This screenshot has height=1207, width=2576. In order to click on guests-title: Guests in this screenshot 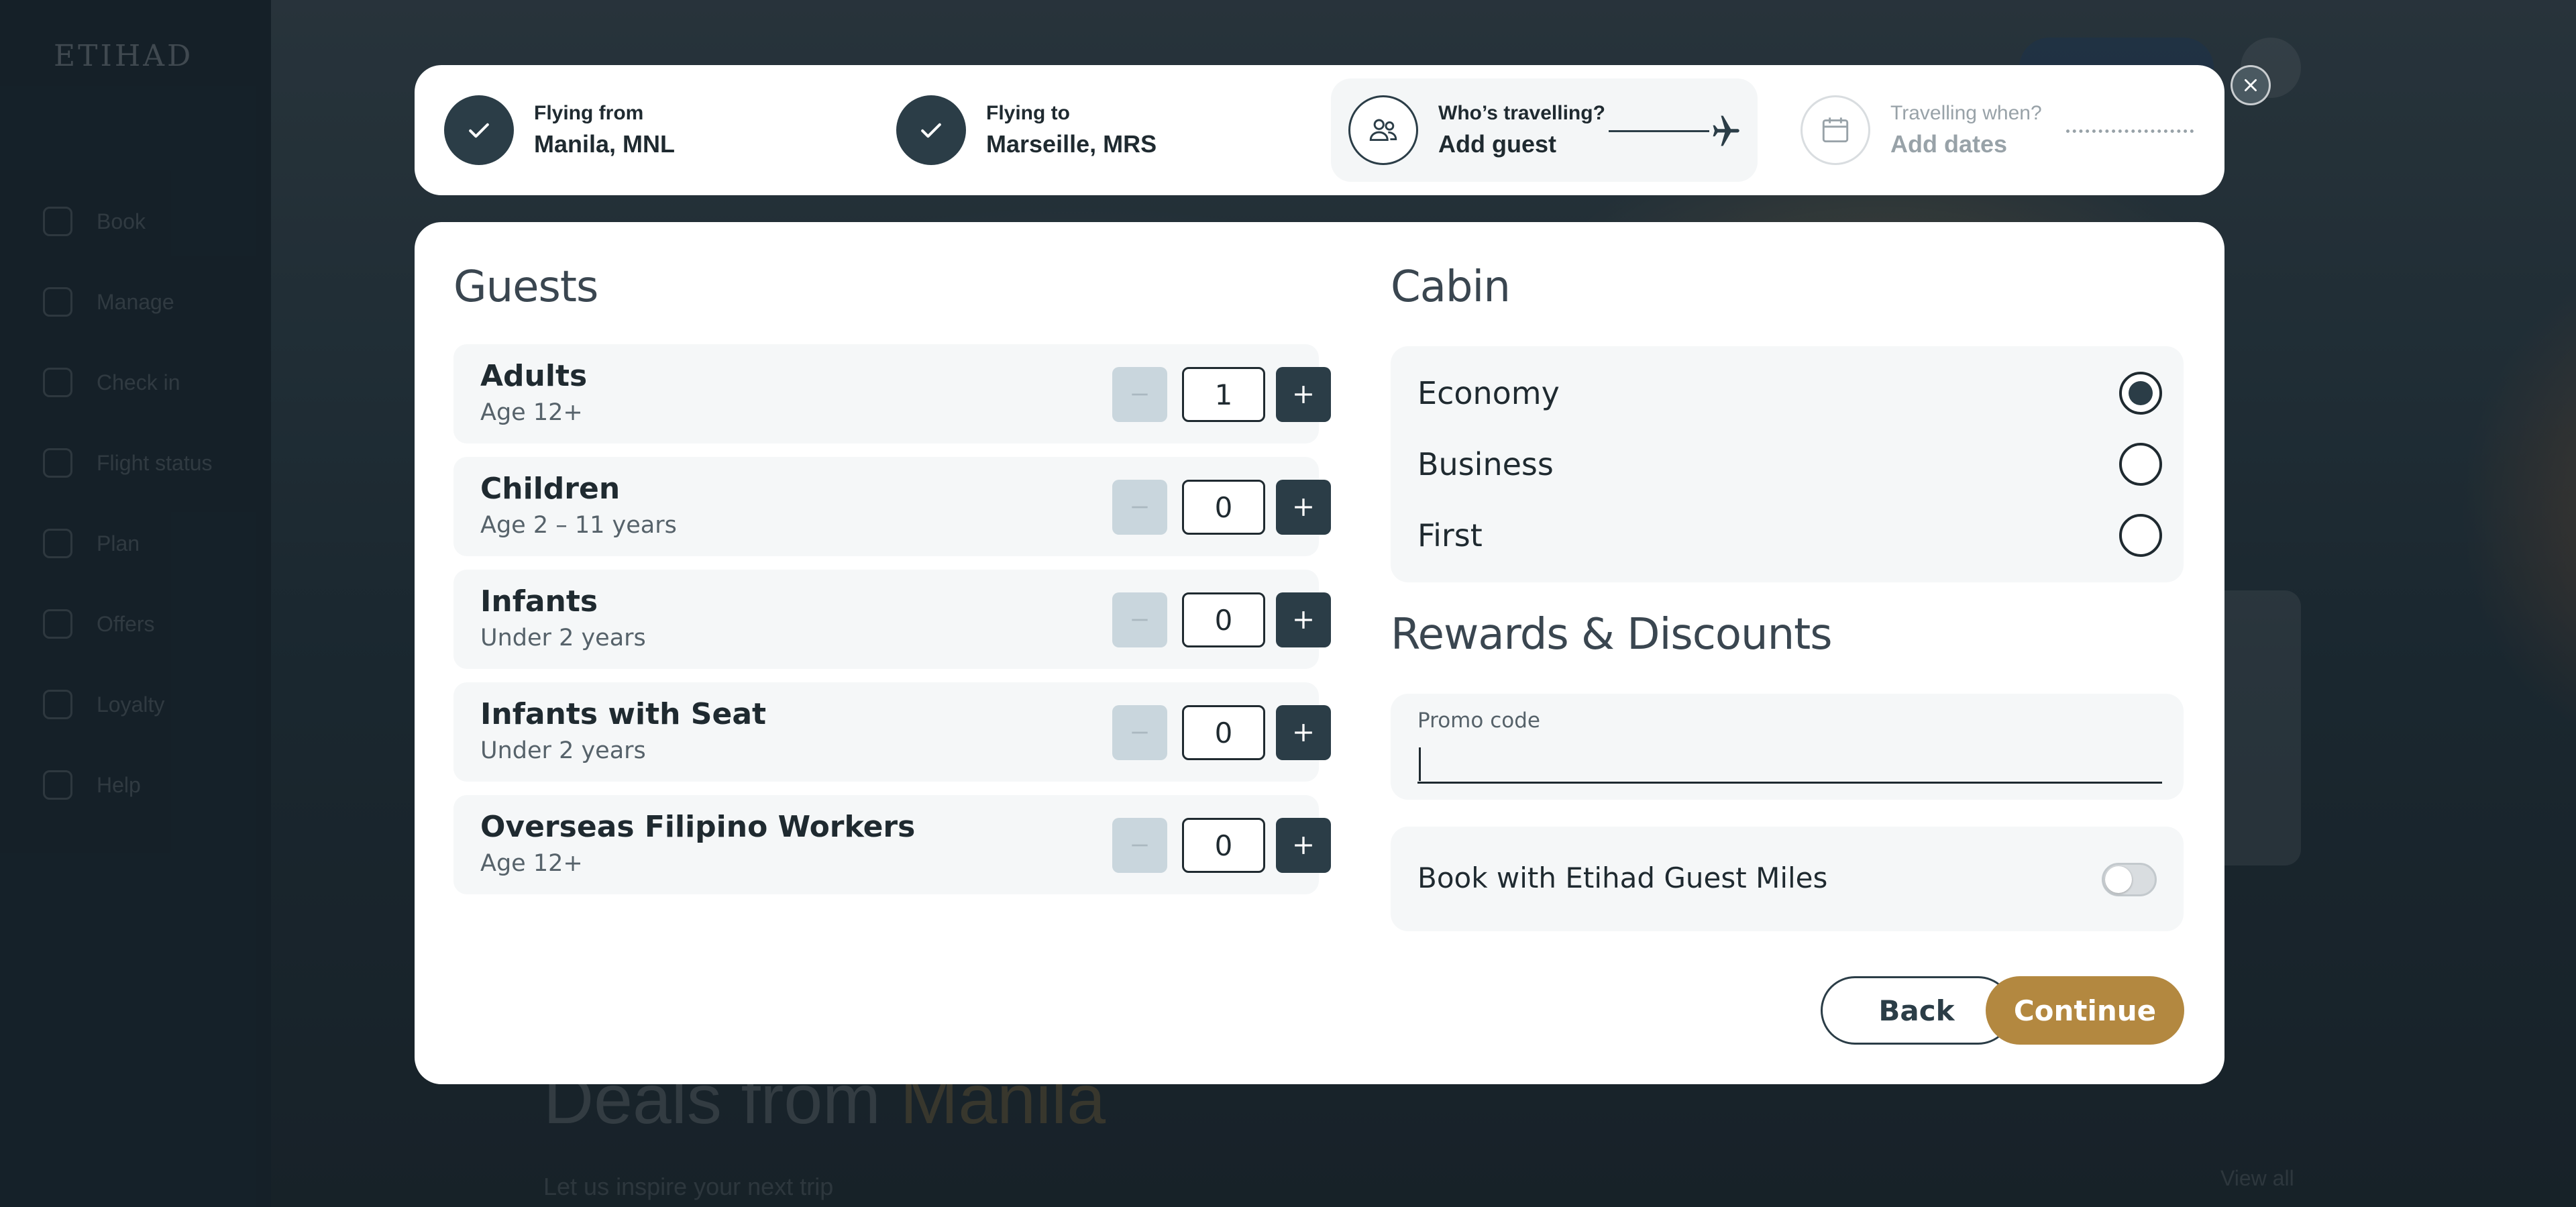, I will do `click(525, 287)`.